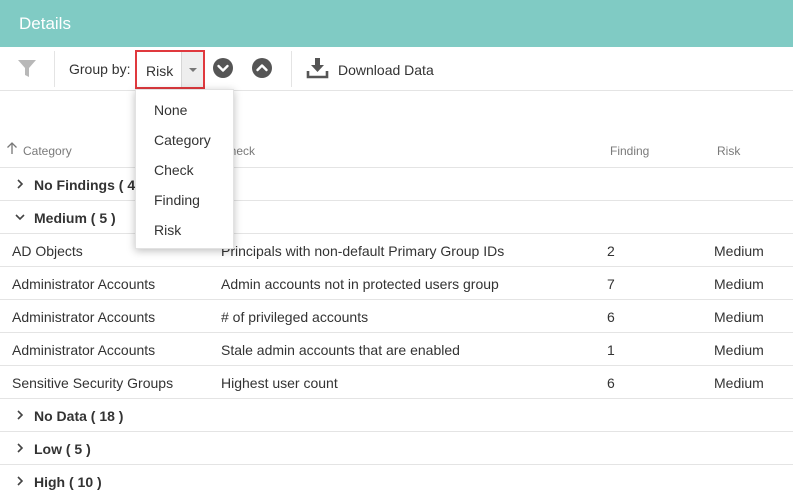 The image size is (793, 490). I want to click on cell-category: Sensitive Security Groups, so click(93, 383).